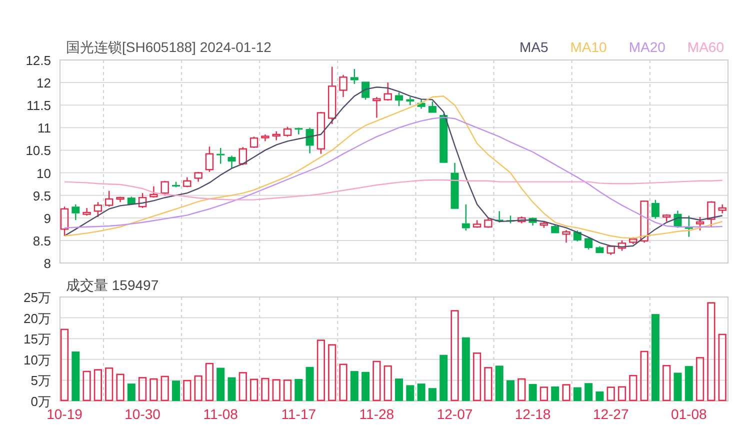 The width and height of the screenshot is (740, 440). Describe the element at coordinates (37, 339) in the screenshot. I see `axis-label: 15万` at that location.